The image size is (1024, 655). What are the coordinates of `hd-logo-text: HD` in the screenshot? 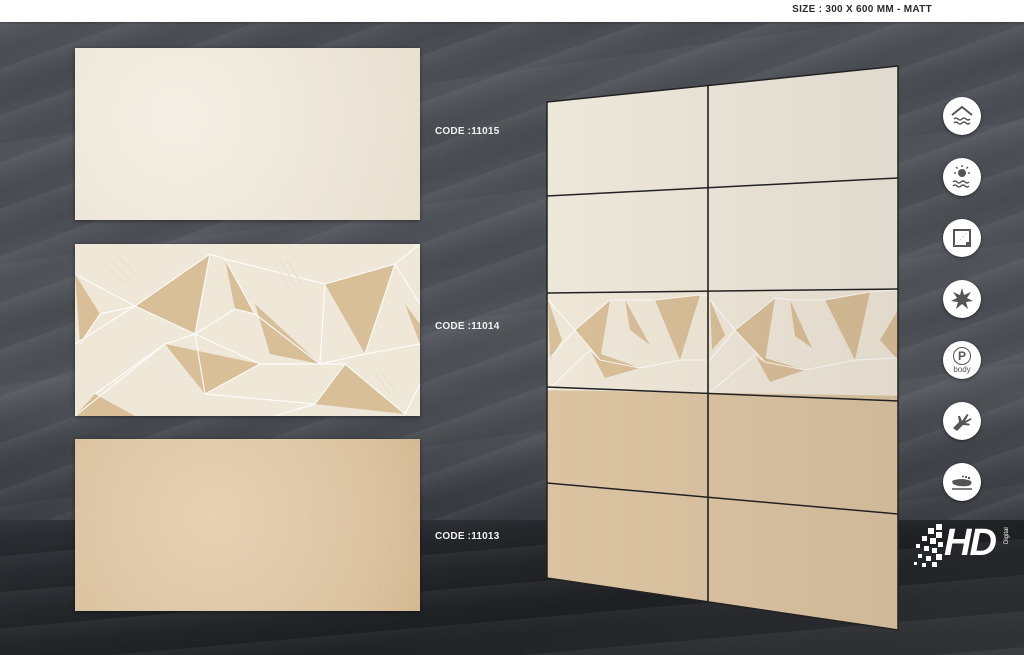 It's located at (970, 543).